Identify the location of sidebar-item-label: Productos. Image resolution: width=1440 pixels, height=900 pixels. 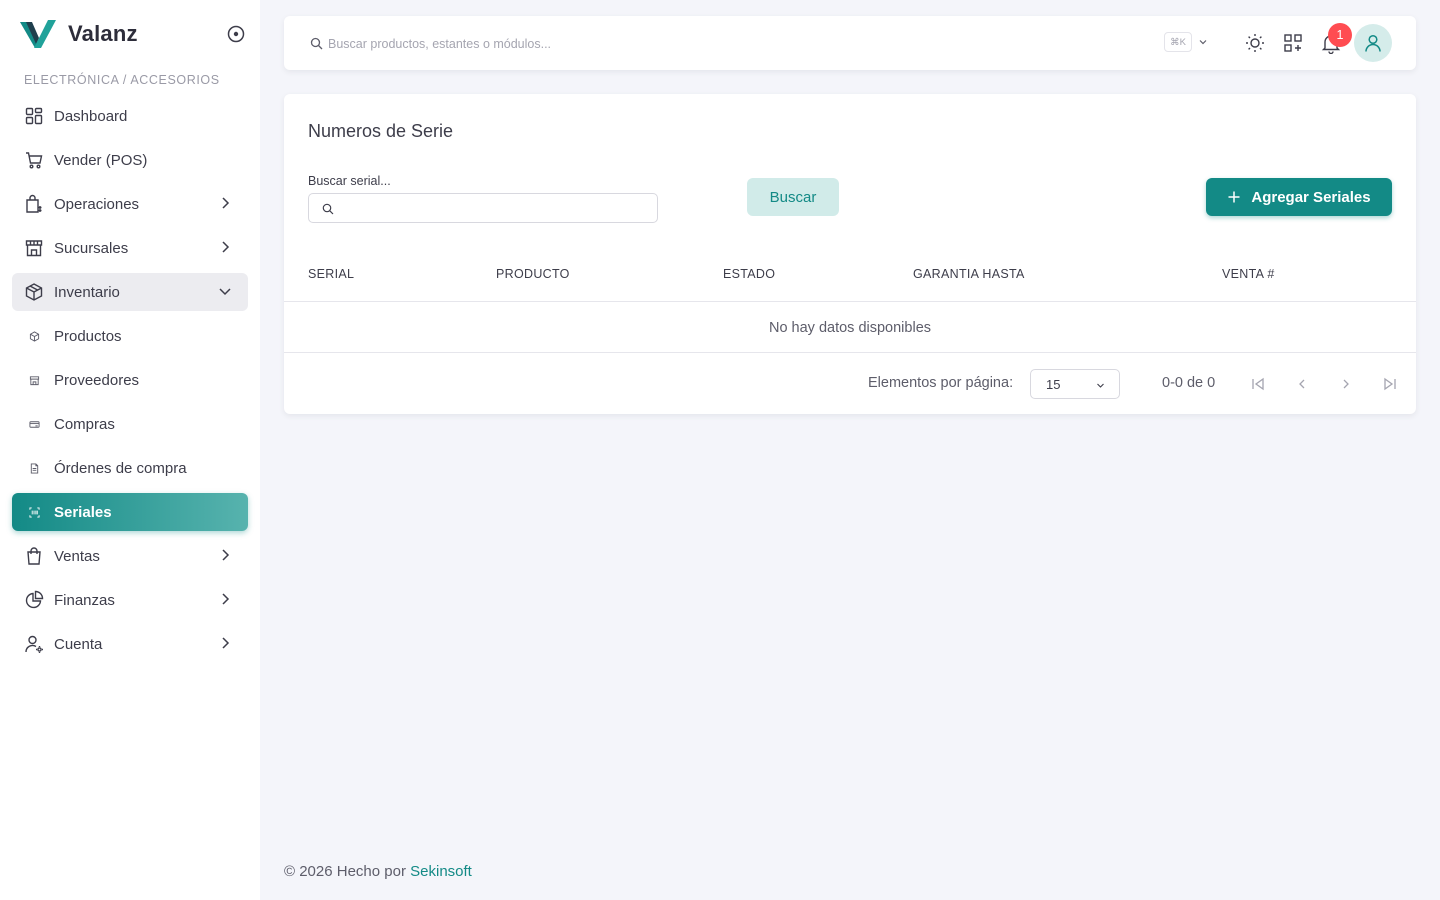
(88, 336).